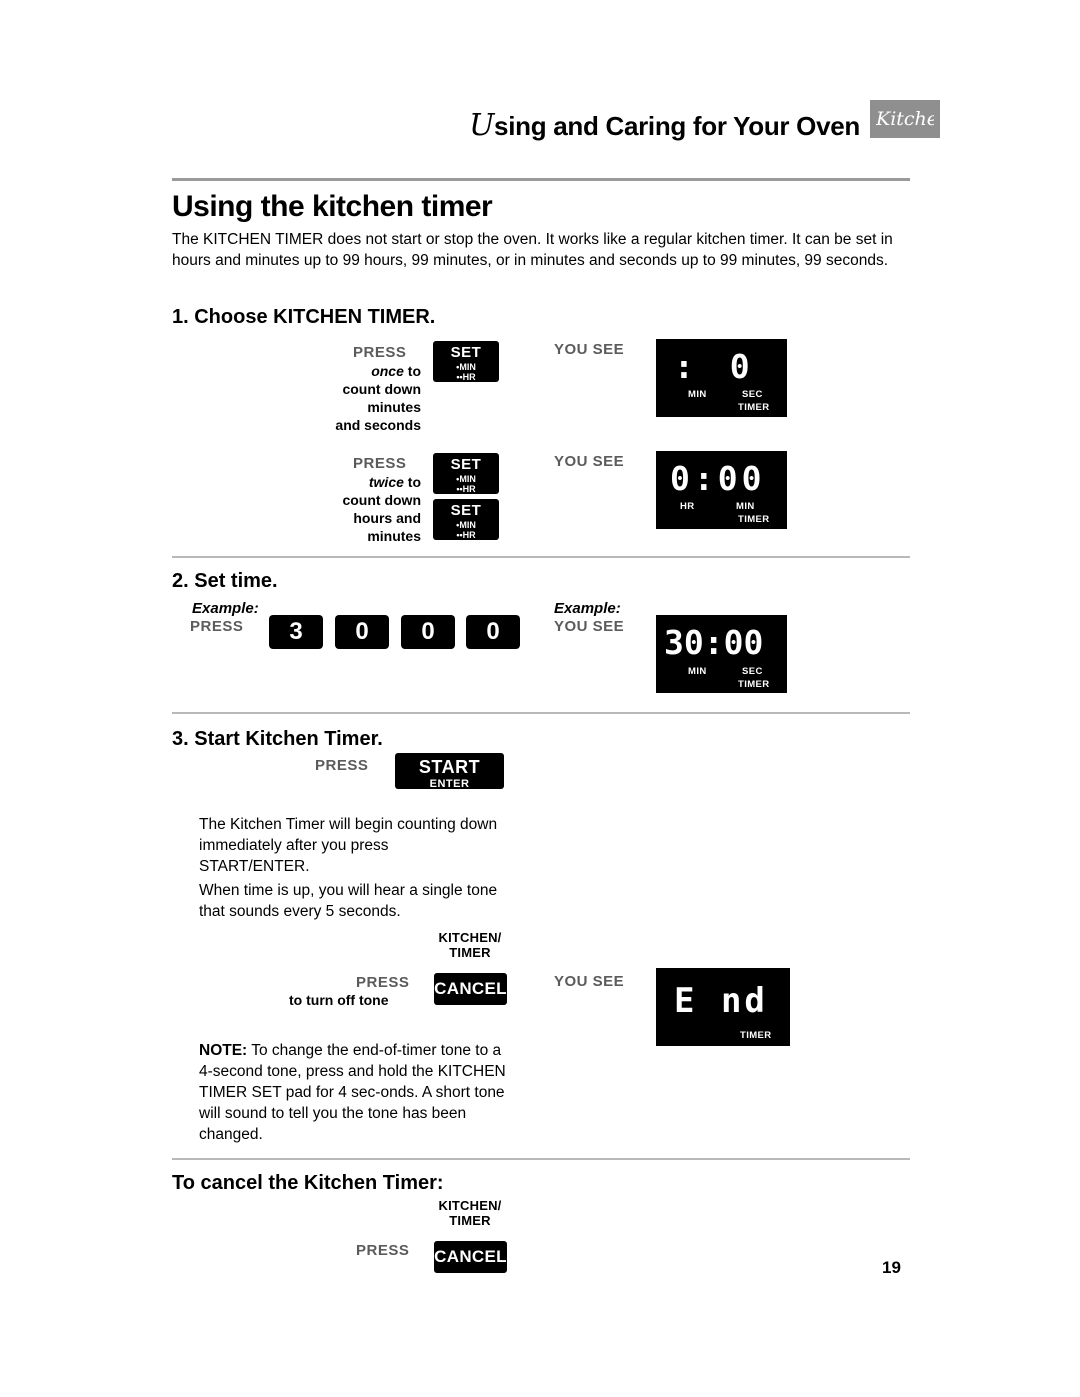 Image resolution: width=1080 pixels, height=1397 pixels. Describe the element at coordinates (223, 1050) in the screenshot. I see `step3-note-bold: NOTE:` at that location.